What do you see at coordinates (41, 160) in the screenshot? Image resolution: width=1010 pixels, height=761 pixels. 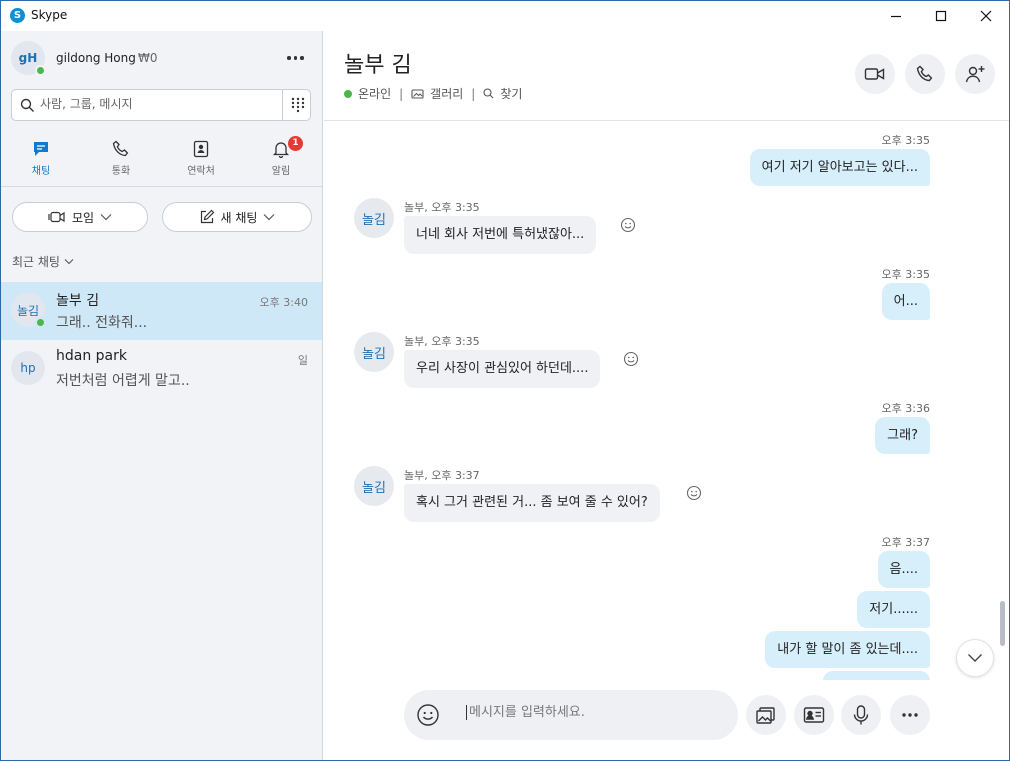 I see `tab-chats: 채팅` at bounding box center [41, 160].